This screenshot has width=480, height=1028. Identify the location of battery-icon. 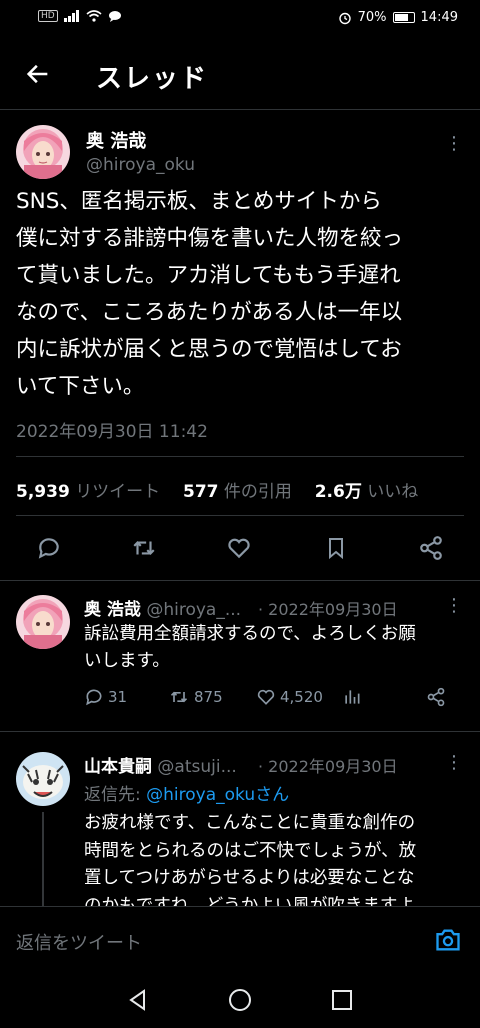
(403, 17).